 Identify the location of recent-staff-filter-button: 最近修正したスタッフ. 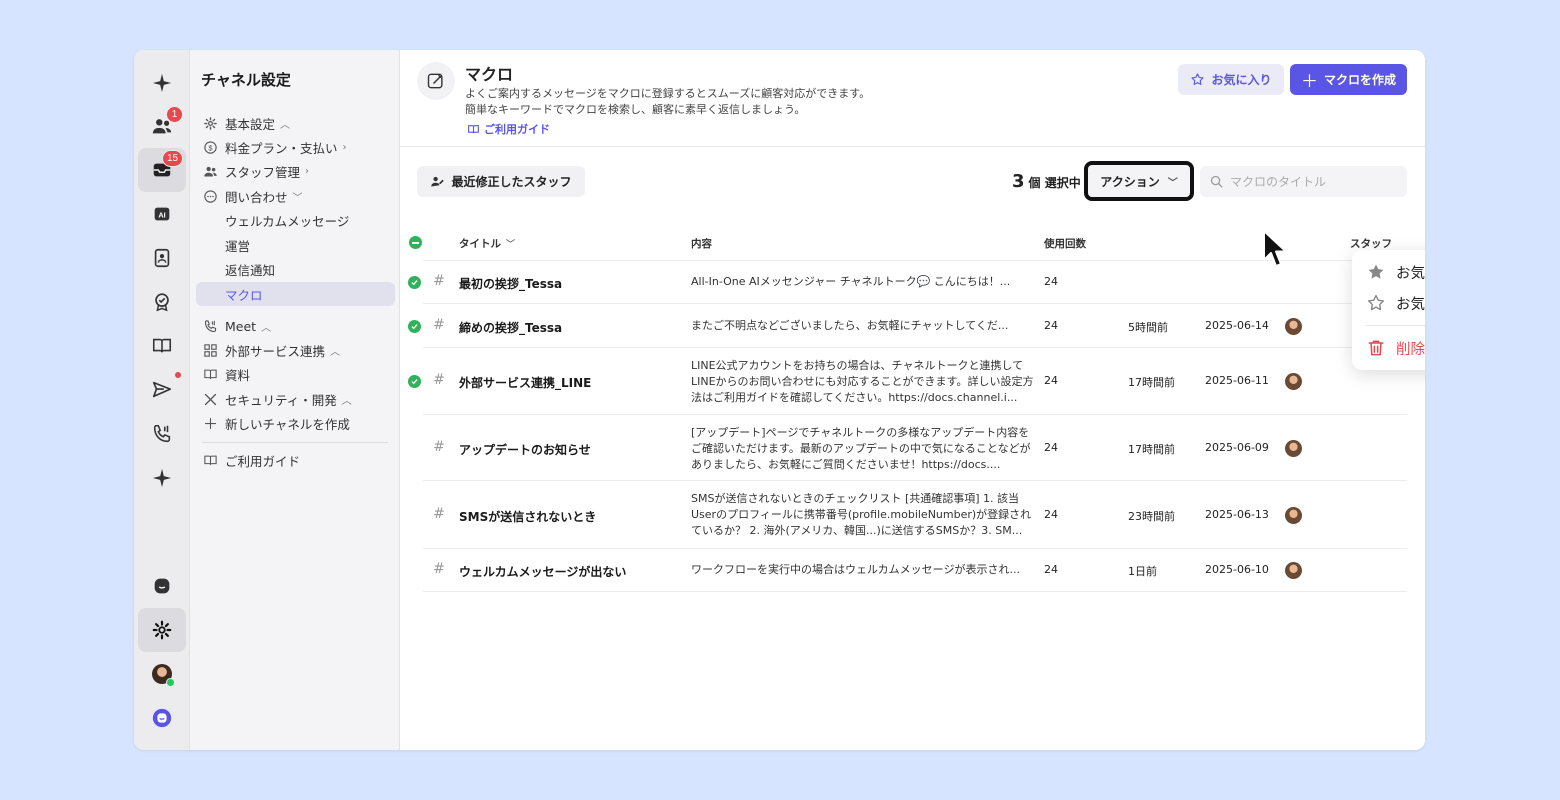
(501, 181).